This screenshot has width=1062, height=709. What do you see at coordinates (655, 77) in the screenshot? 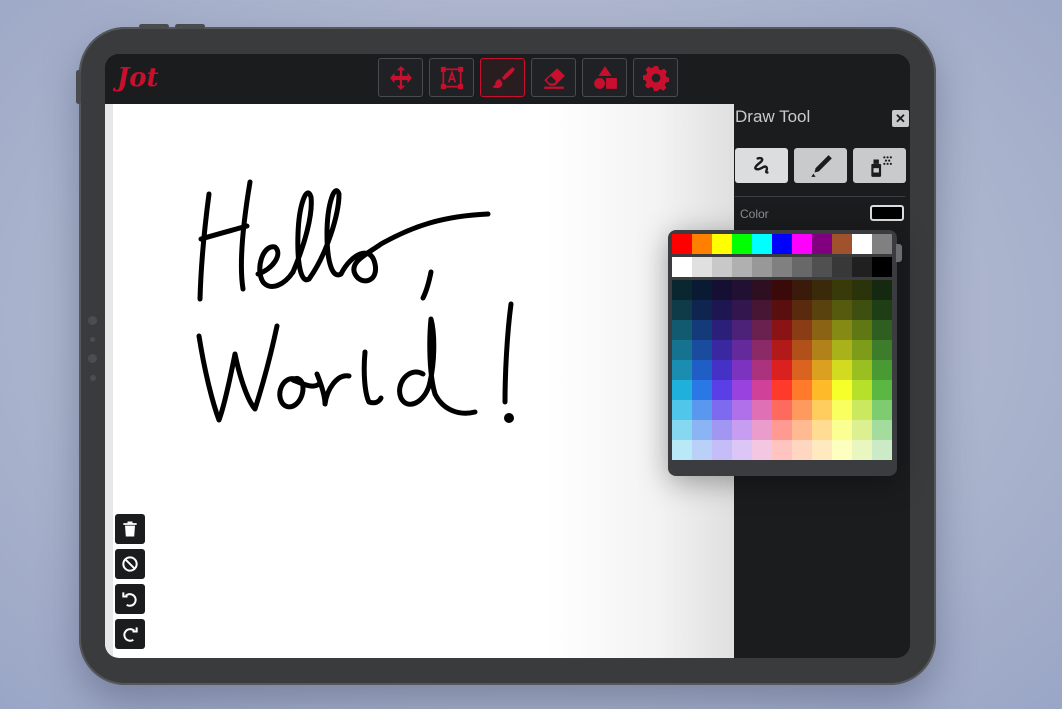
I see `settings-tool-button` at bounding box center [655, 77].